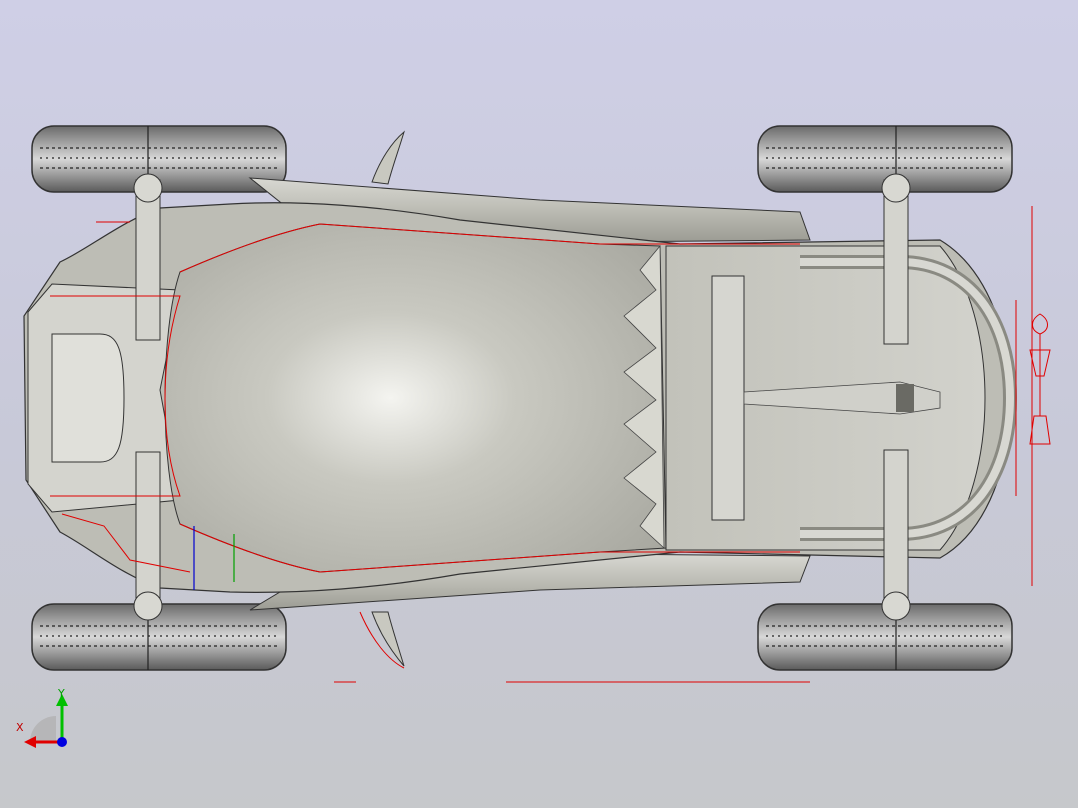 This screenshot has height=808, width=1078. What do you see at coordinates (148, 257) in the screenshot?
I see `front-axle-left` at bounding box center [148, 257].